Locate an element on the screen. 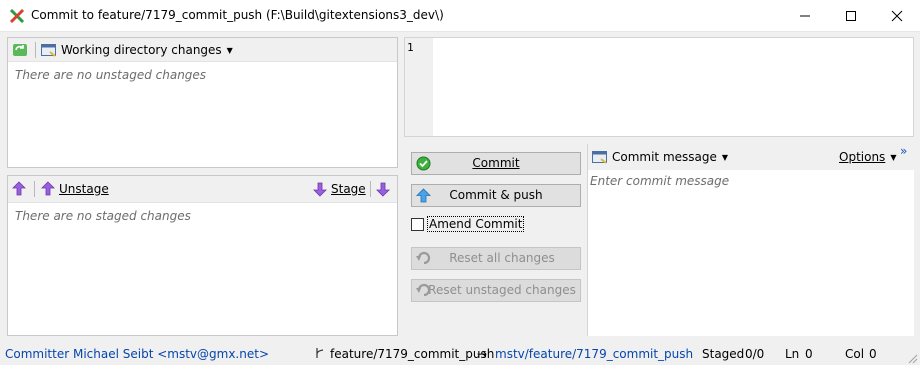 This screenshot has height=365, width=920. close-button is located at coordinates (897, 16).